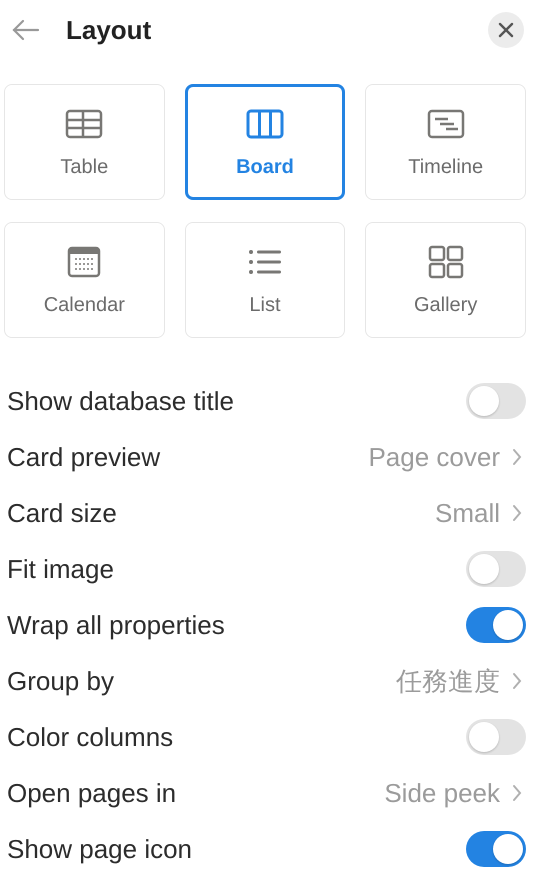 The height and width of the screenshot is (882, 546). I want to click on back-button, so click(26, 30).